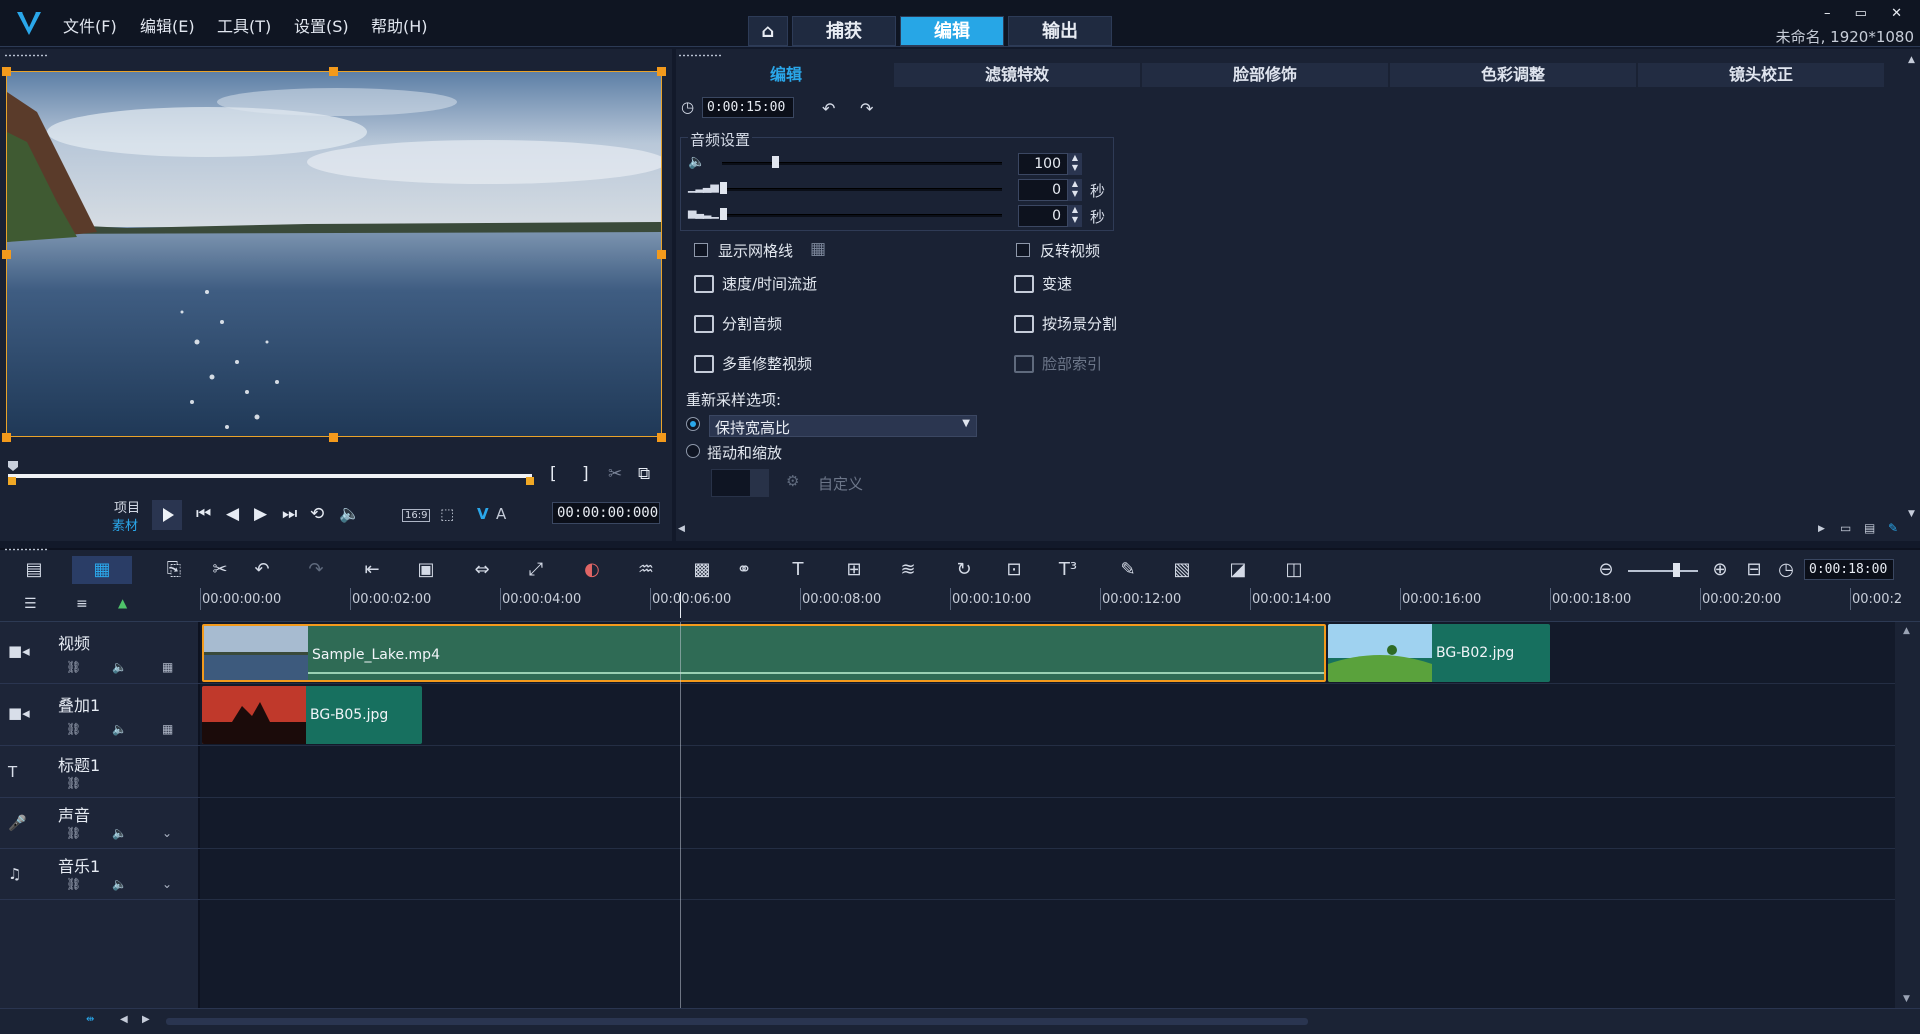  What do you see at coordinates (1047, 715) in the screenshot?
I see `overlay-lane` at bounding box center [1047, 715].